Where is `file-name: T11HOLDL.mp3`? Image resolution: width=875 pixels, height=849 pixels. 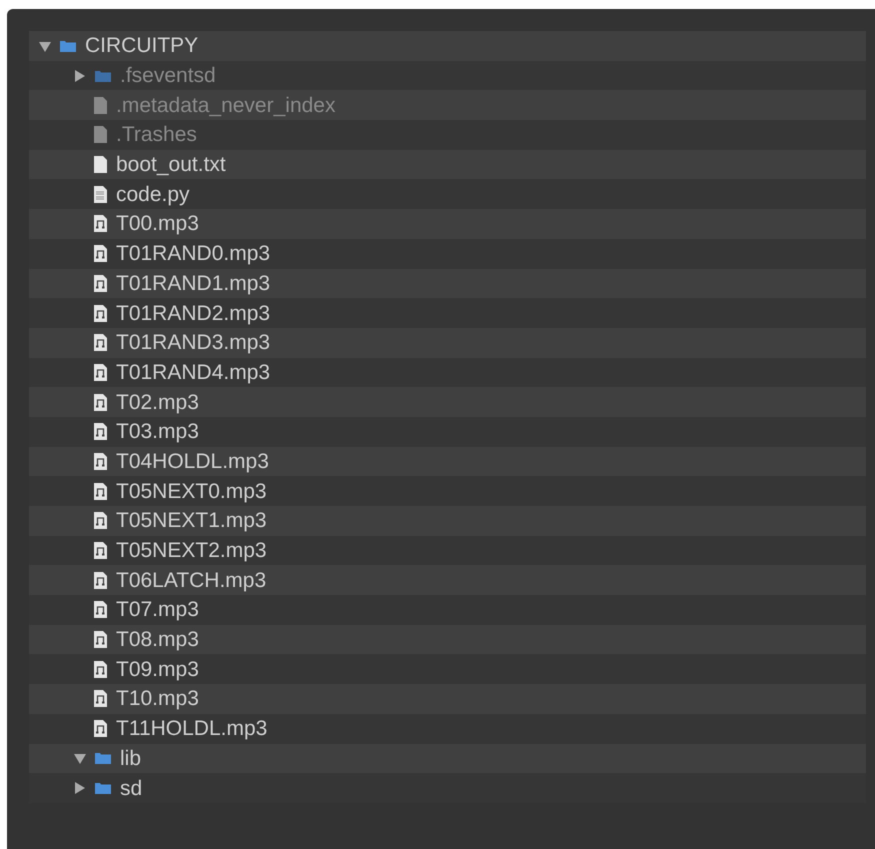 file-name: T11HOLDL.mp3 is located at coordinates (192, 729).